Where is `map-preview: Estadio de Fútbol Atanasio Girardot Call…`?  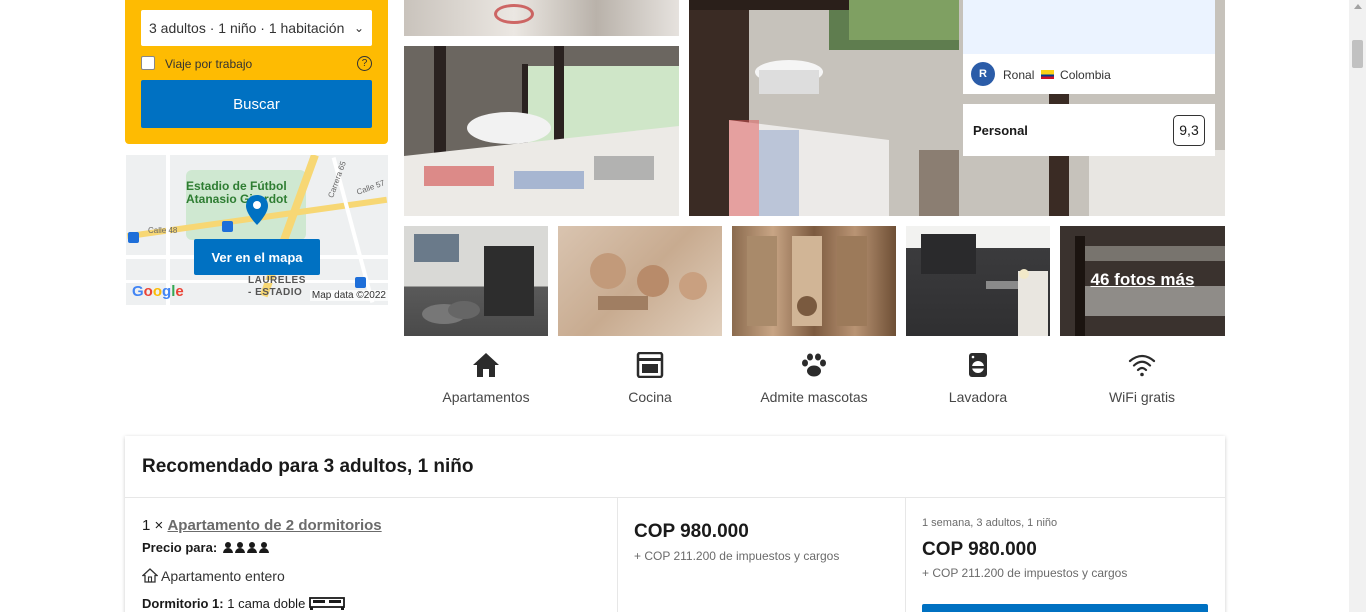
map-preview: Estadio de Fútbol Atanasio Girardot Call… is located at coordinates (257, 230).